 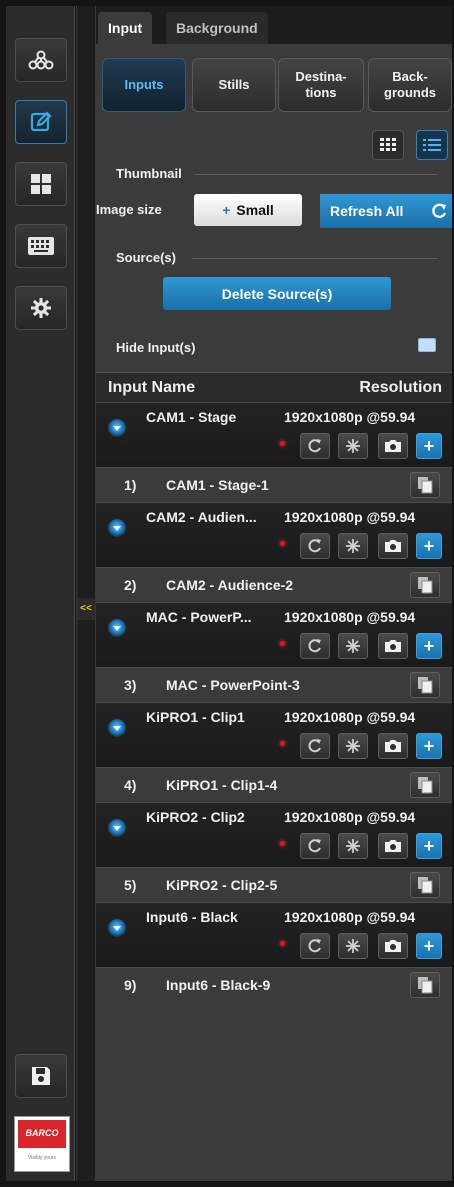 What do you see at coordinates (274, 484) in the screenshot?
I see `destination-row: 1) CAM1 - Stage-1` at bounding box center [274, 484].